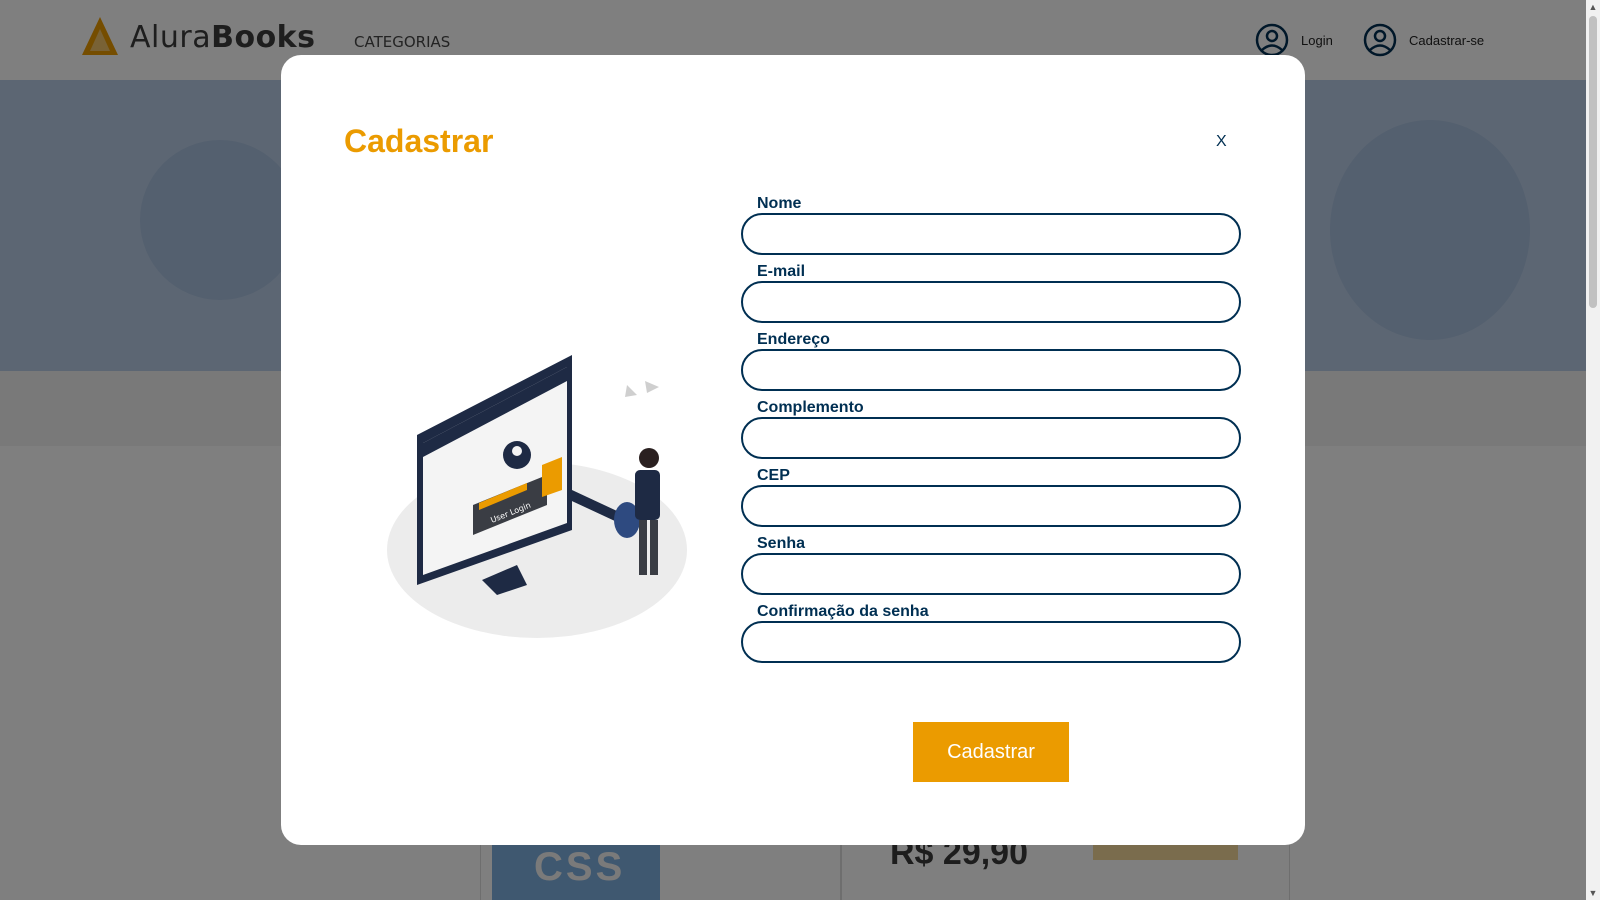  Describe the element at coordinates (1593, 7) in the screenshot. I see `scroll-up-arrow-icon: ▲` at that location.